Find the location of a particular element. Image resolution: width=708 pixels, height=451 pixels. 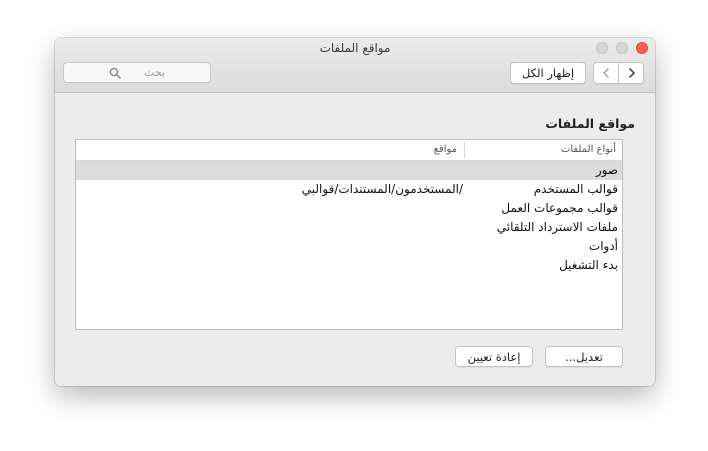

close-window-button is located at coordinates (642, 48).